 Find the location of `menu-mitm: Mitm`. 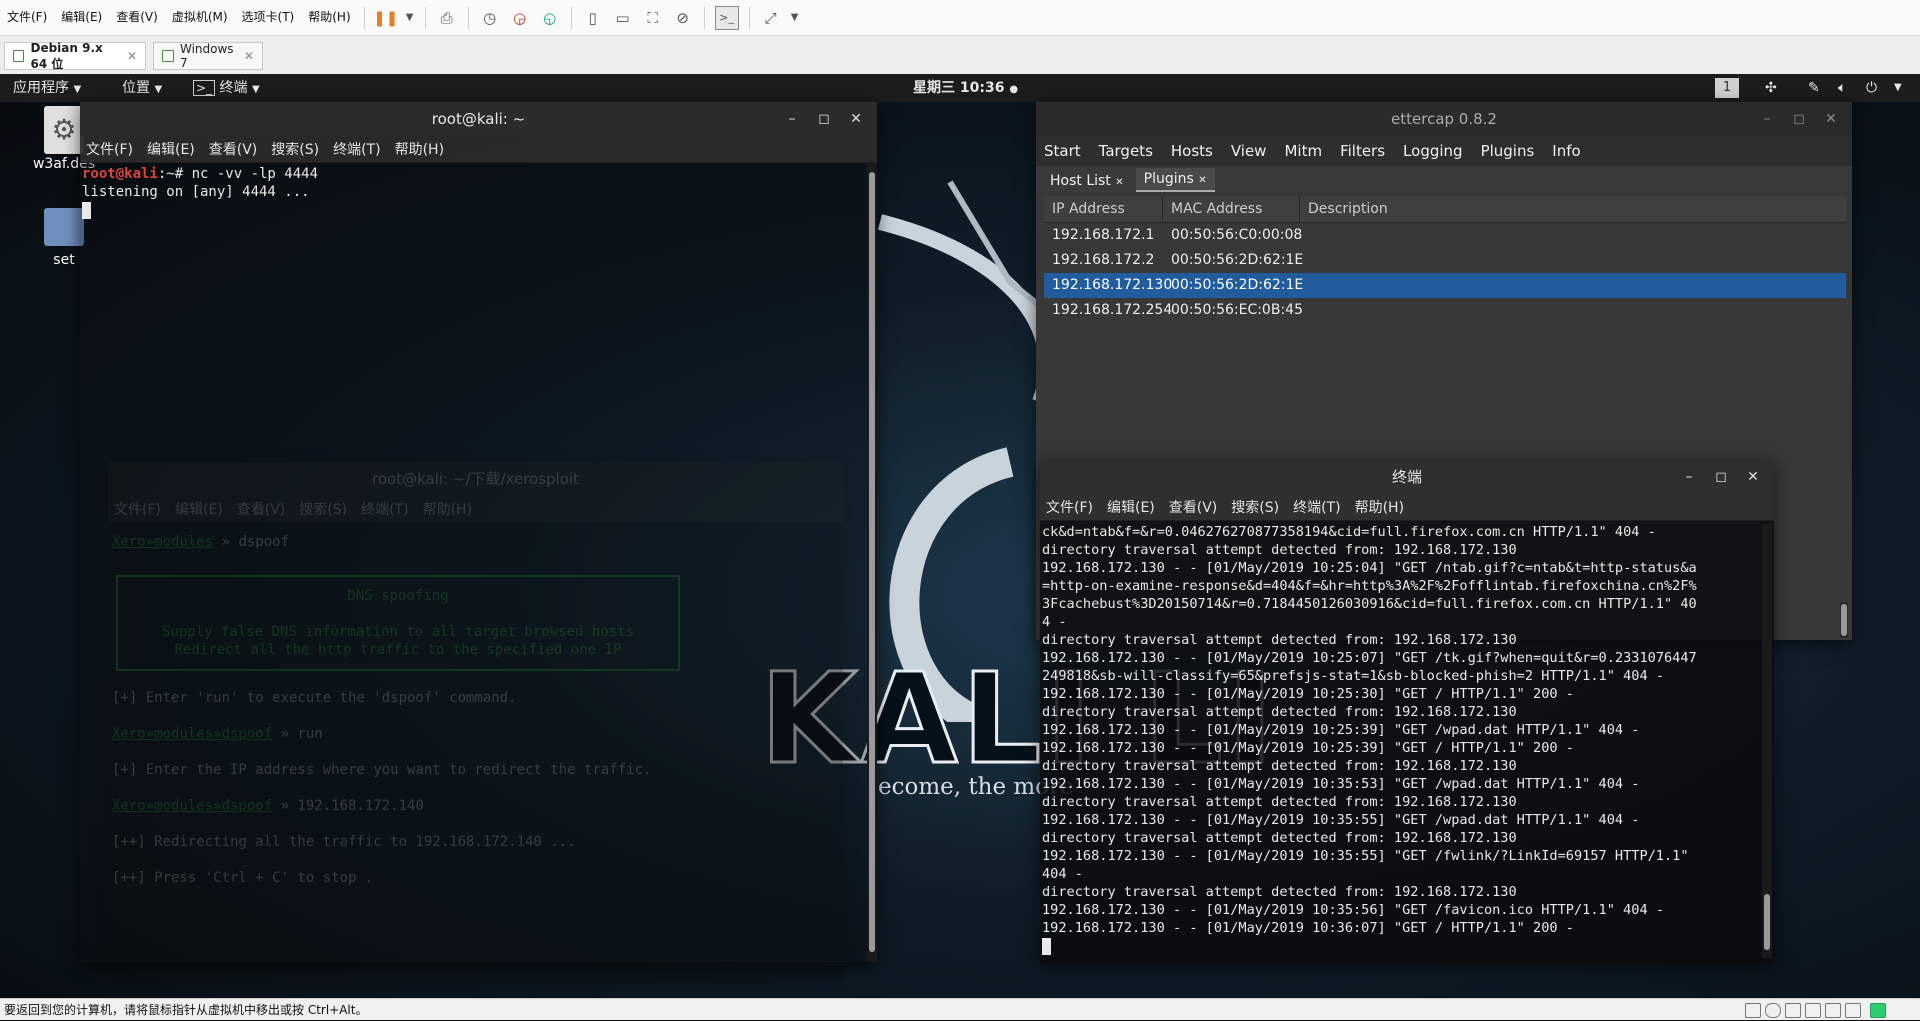

menu-mitm: Mitm is located at coordinates (1303, 151).